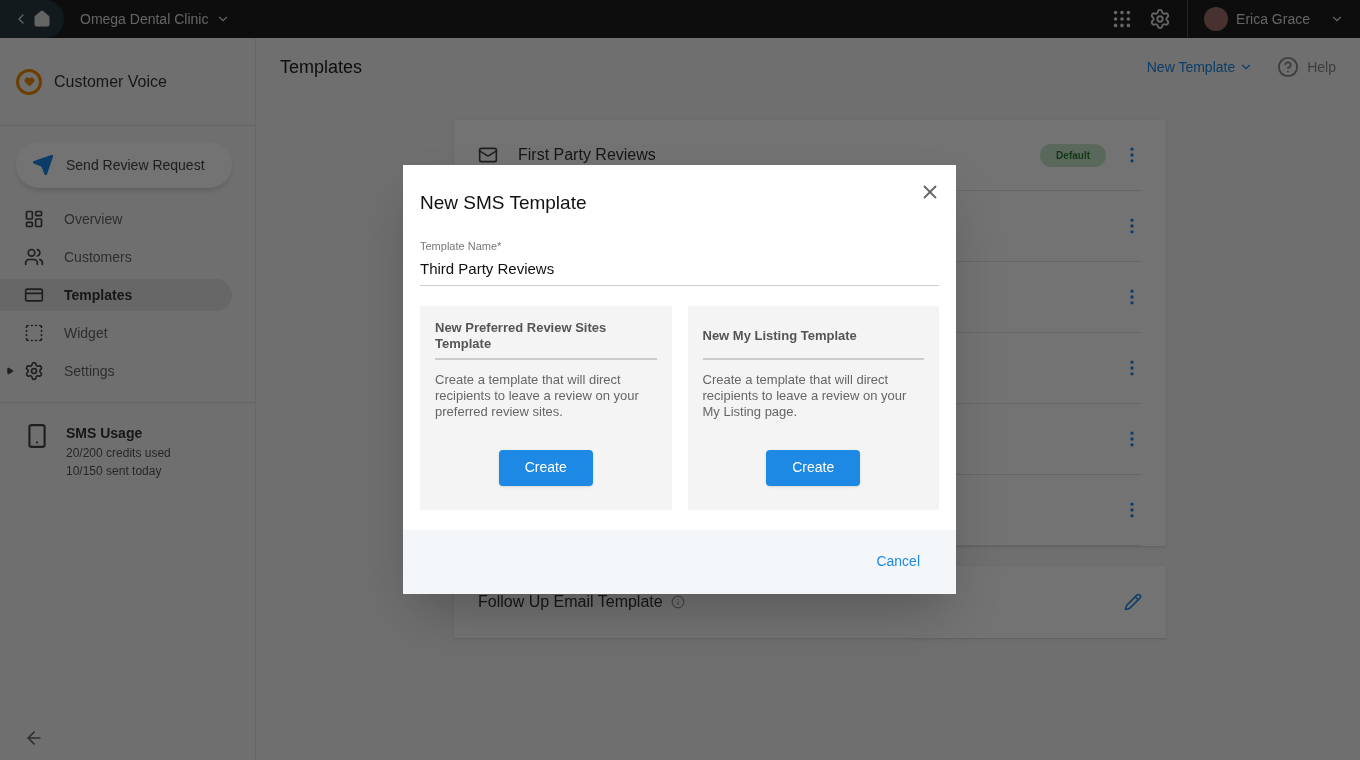  I want to click on follow-up-title: Follow Up Email Template, so click(570, 602).